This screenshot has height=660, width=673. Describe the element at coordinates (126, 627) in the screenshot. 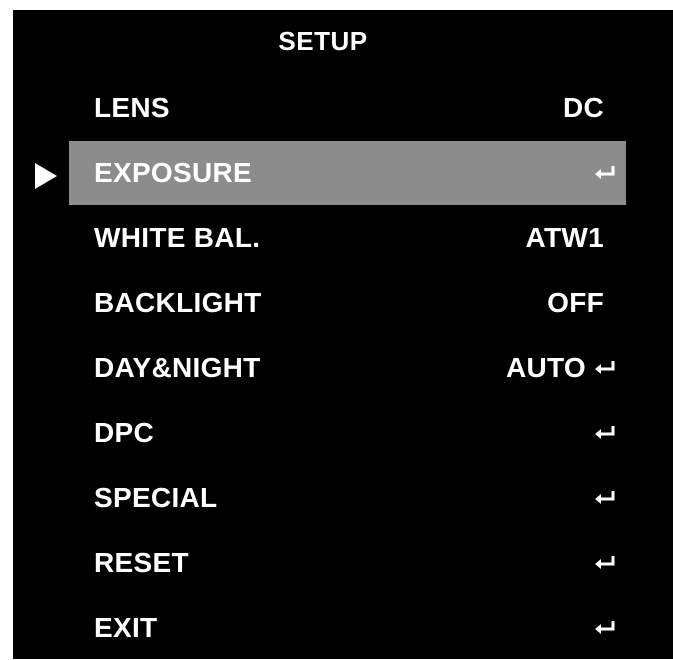

I see `menu-item-label: EXIT` at that location.